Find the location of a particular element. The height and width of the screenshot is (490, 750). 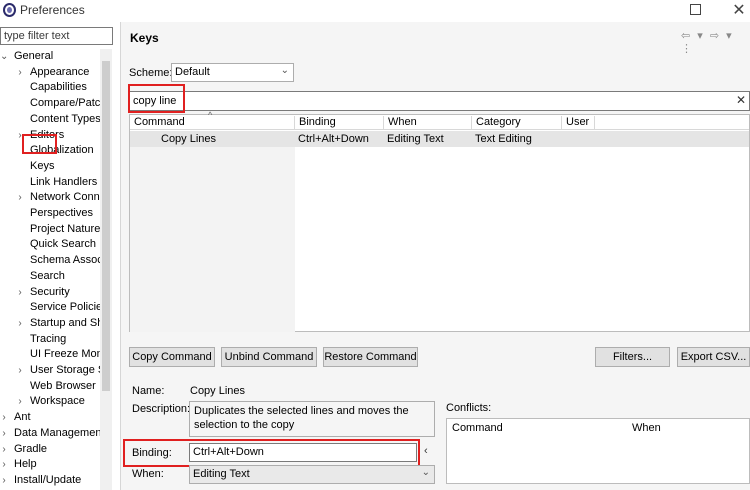

tree-item-label: Perspectives is located at coordinates (61, 213).